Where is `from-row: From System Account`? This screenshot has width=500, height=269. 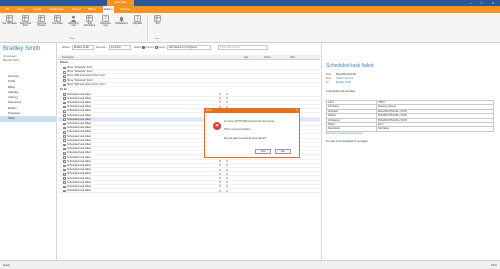 from-row: From System Account is located at coordinates (339, 78).